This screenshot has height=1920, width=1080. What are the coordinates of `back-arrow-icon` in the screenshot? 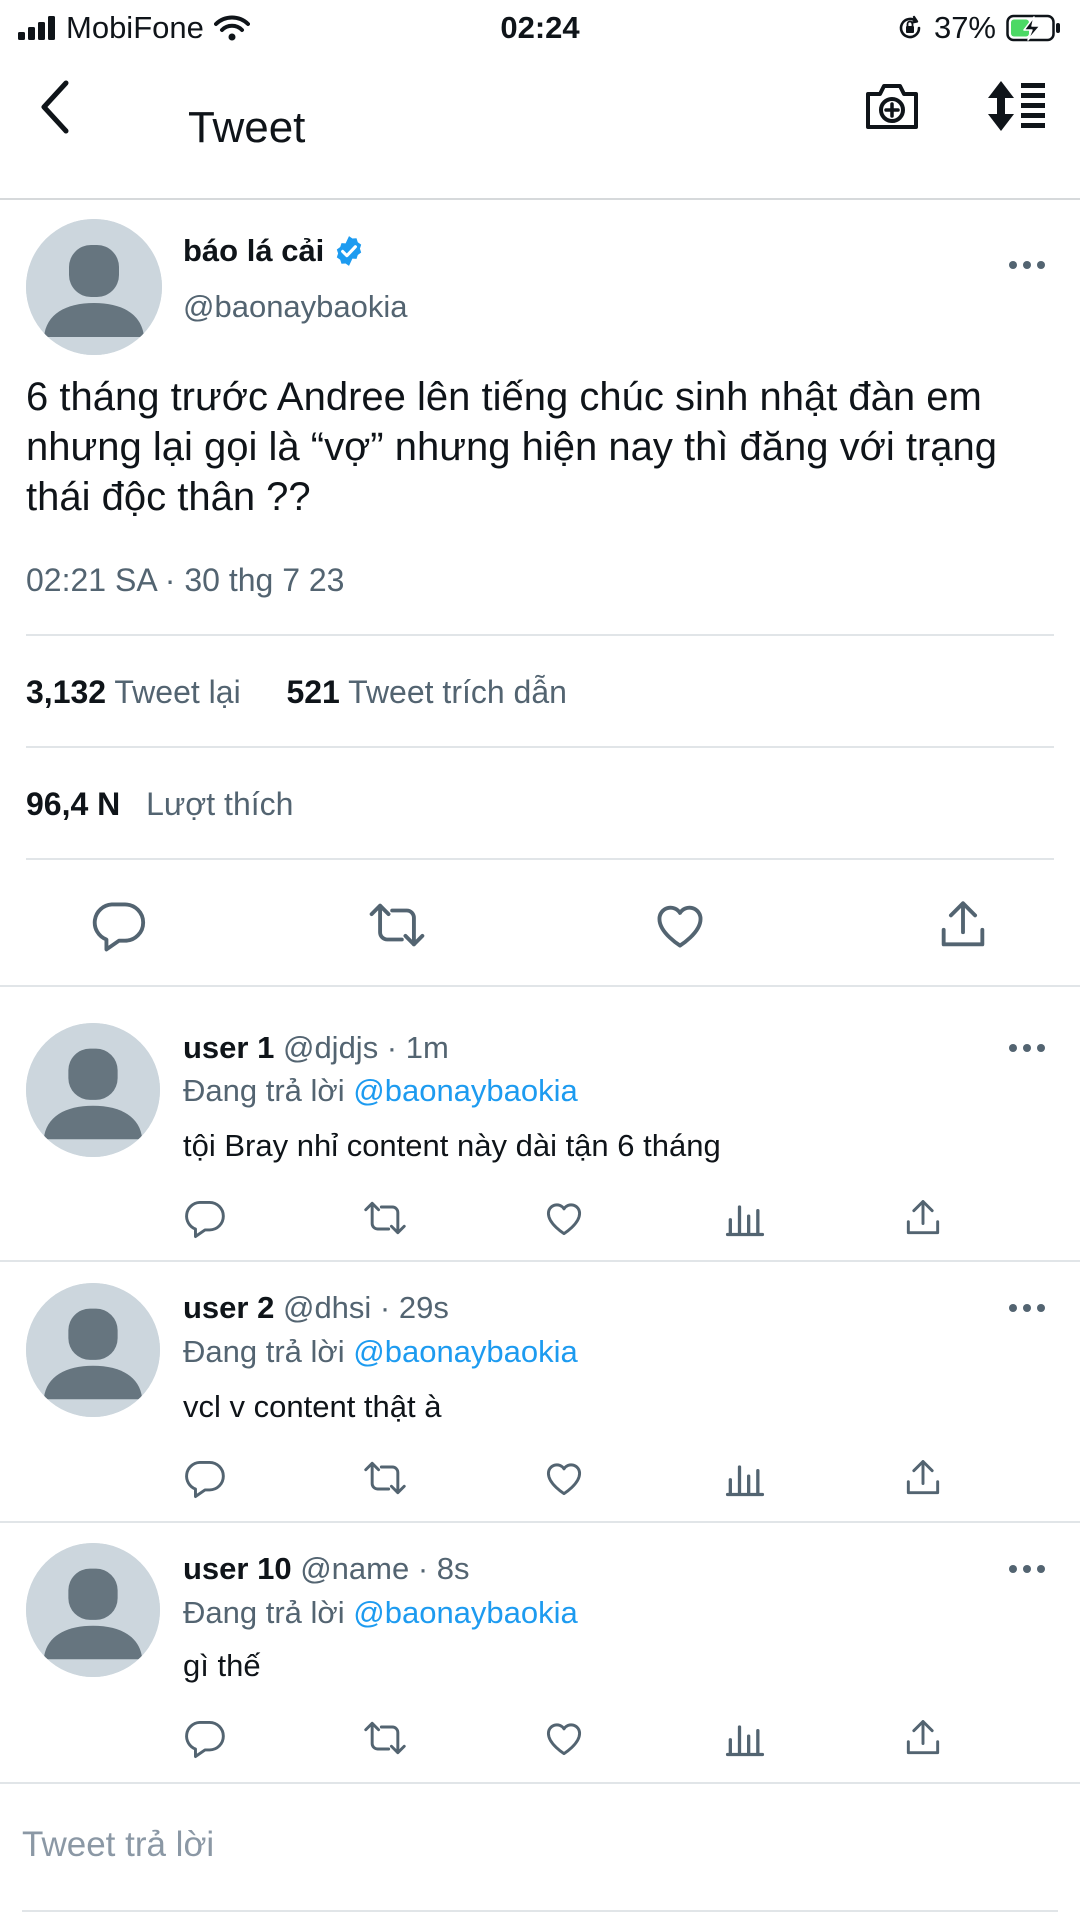 It's located at (55, 107).